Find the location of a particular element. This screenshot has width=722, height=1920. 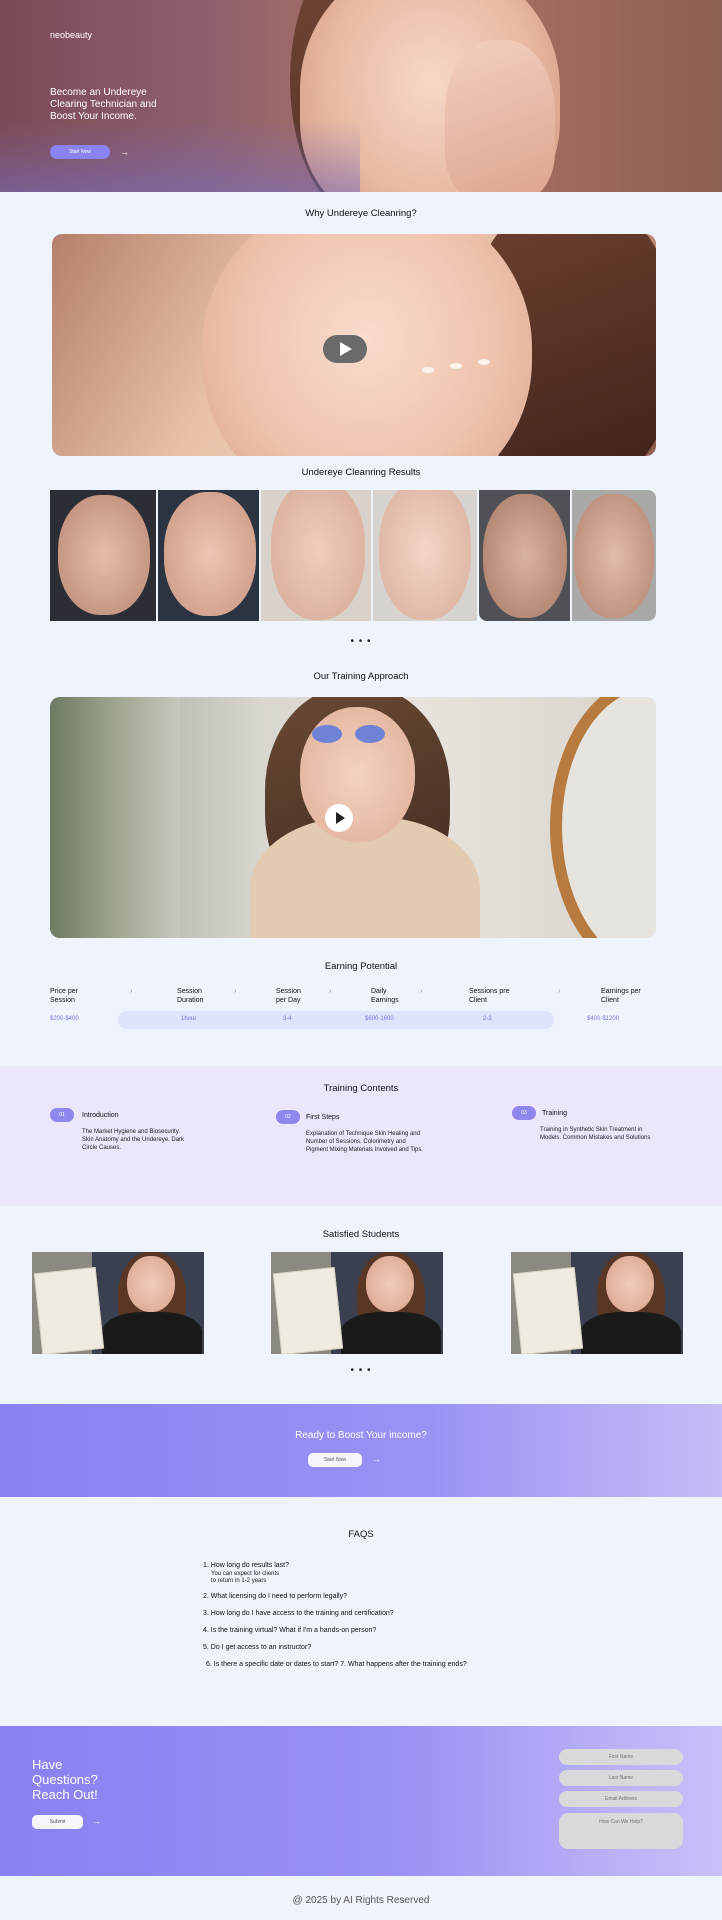

contact-title-text: Have Questions? Reach Out! is located at coordinates (65, 1779).